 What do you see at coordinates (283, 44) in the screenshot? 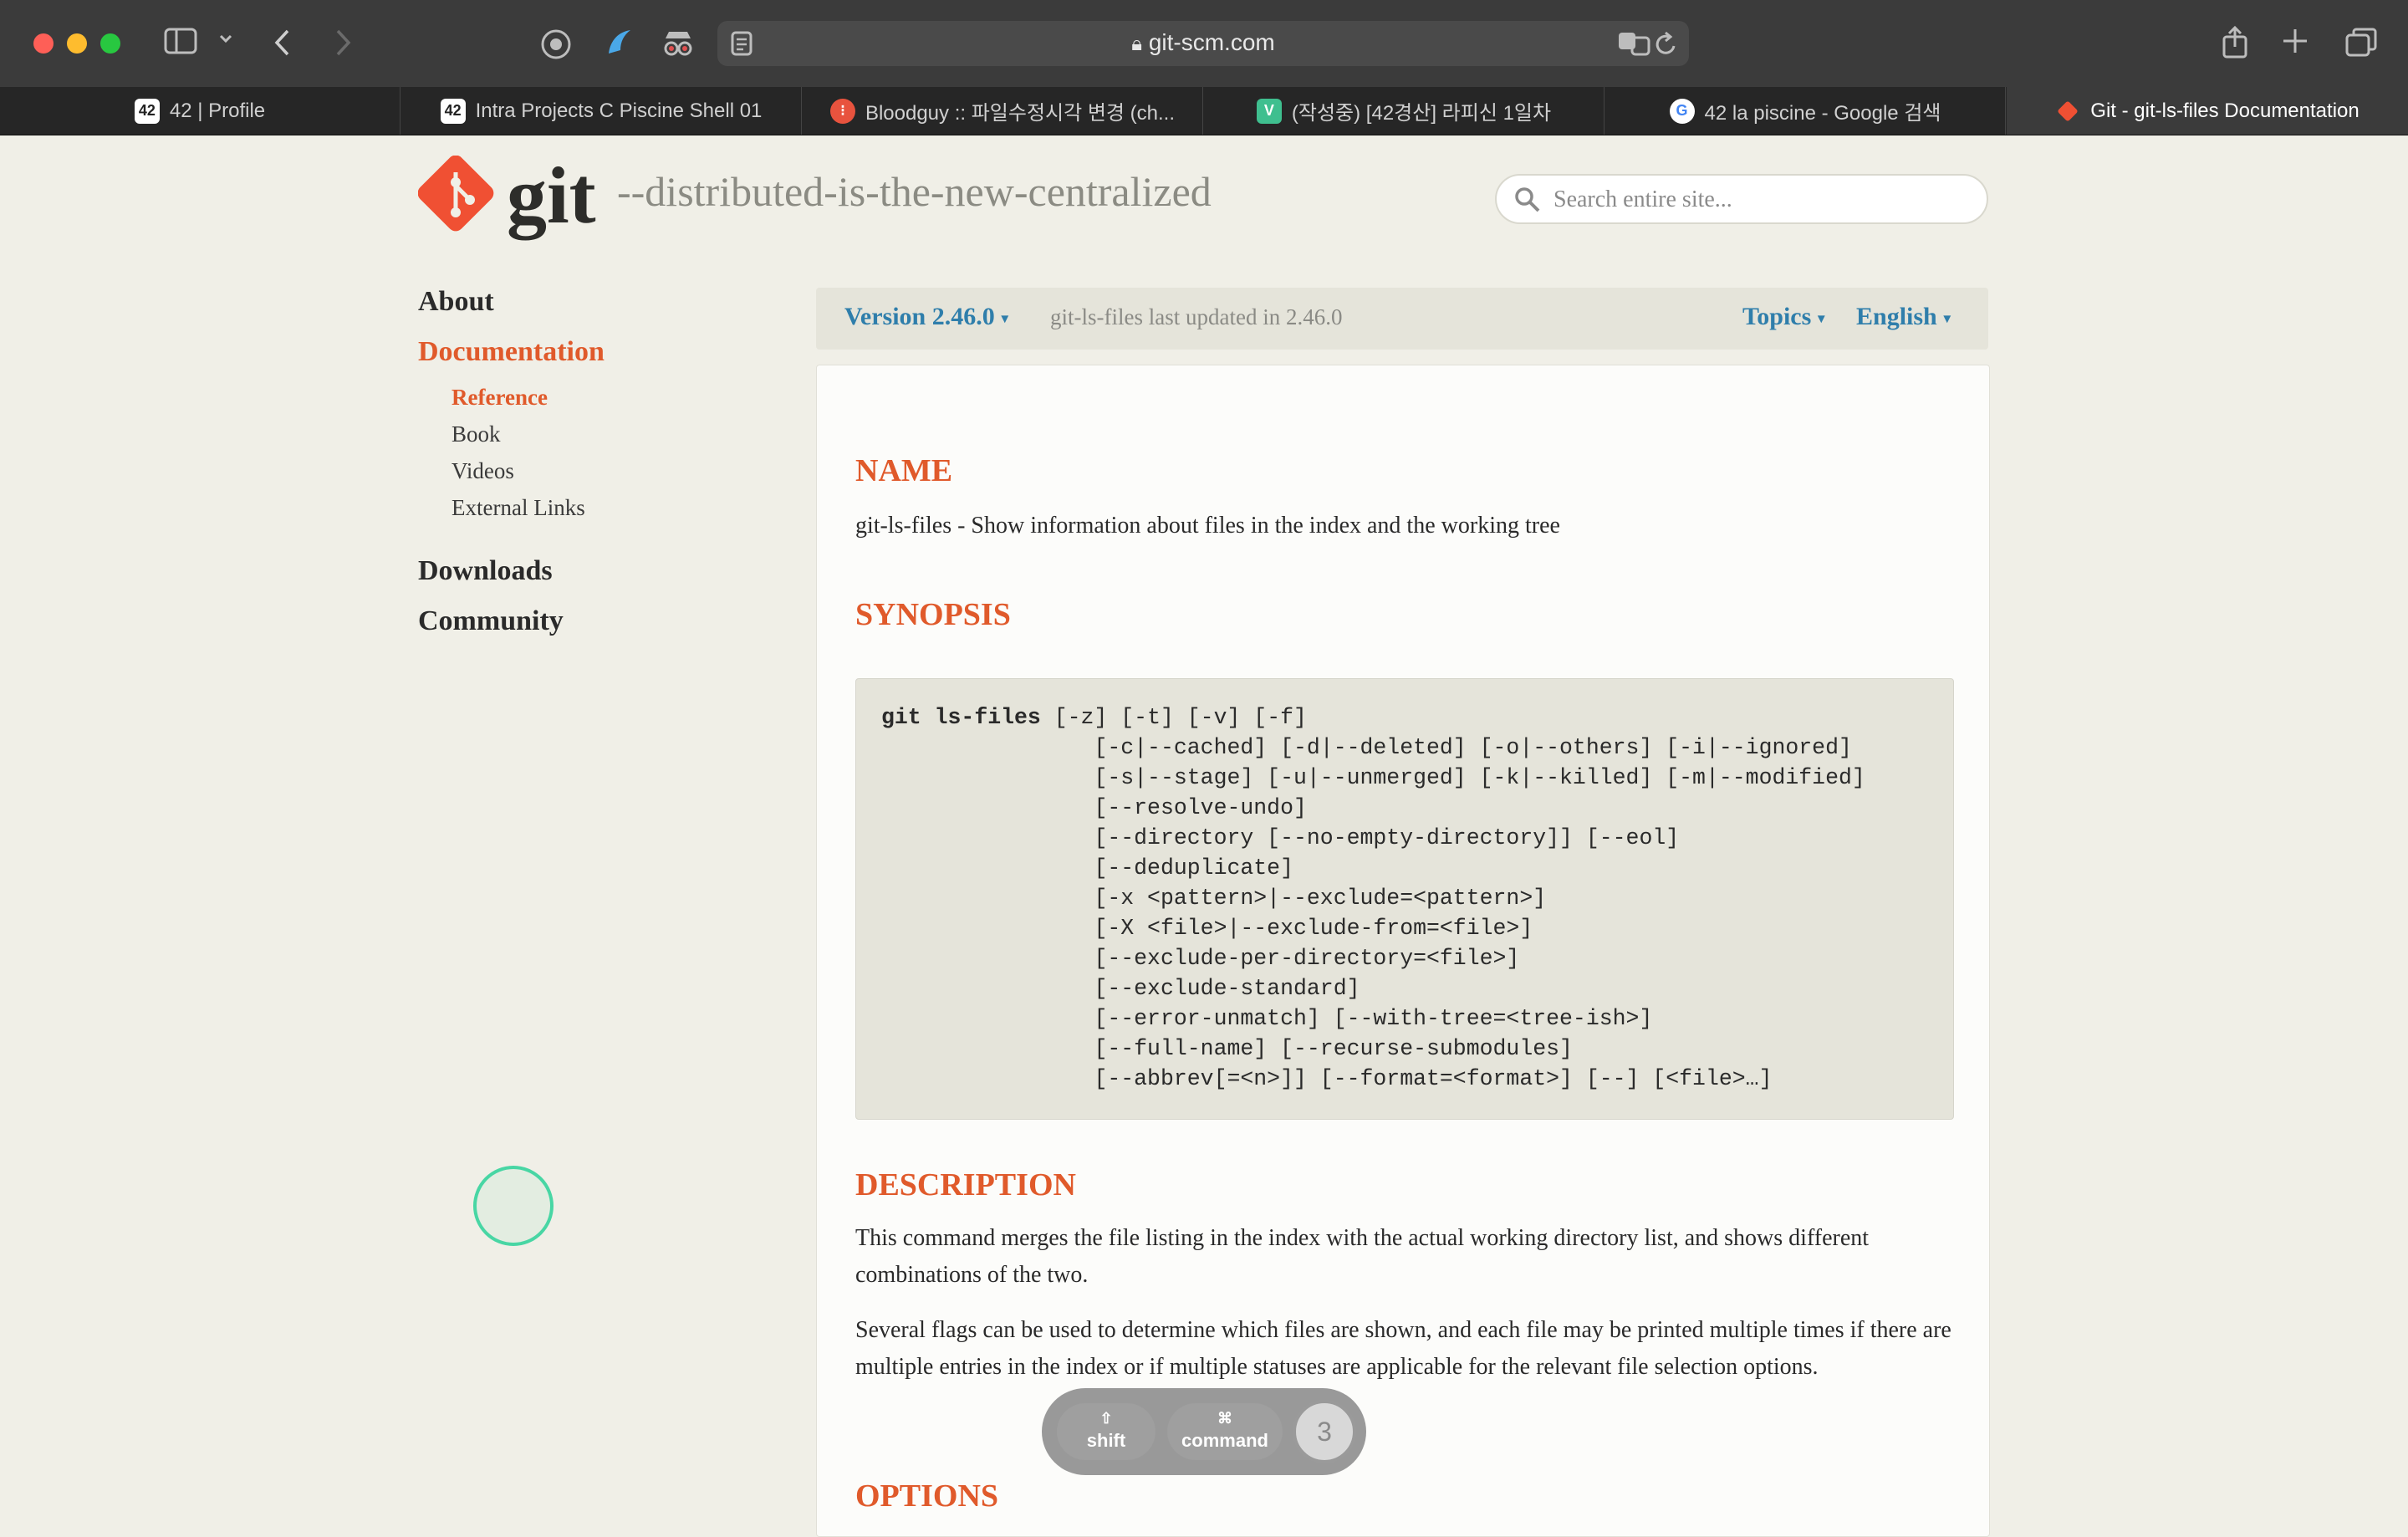
I see `back-icon` at bounding box center [283, 44].